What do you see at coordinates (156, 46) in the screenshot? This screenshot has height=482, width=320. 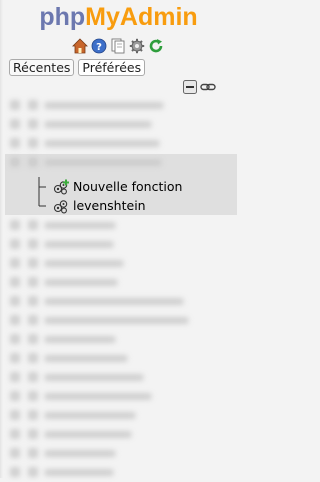 I see `reload-icon` at bounding box center [156, 46].